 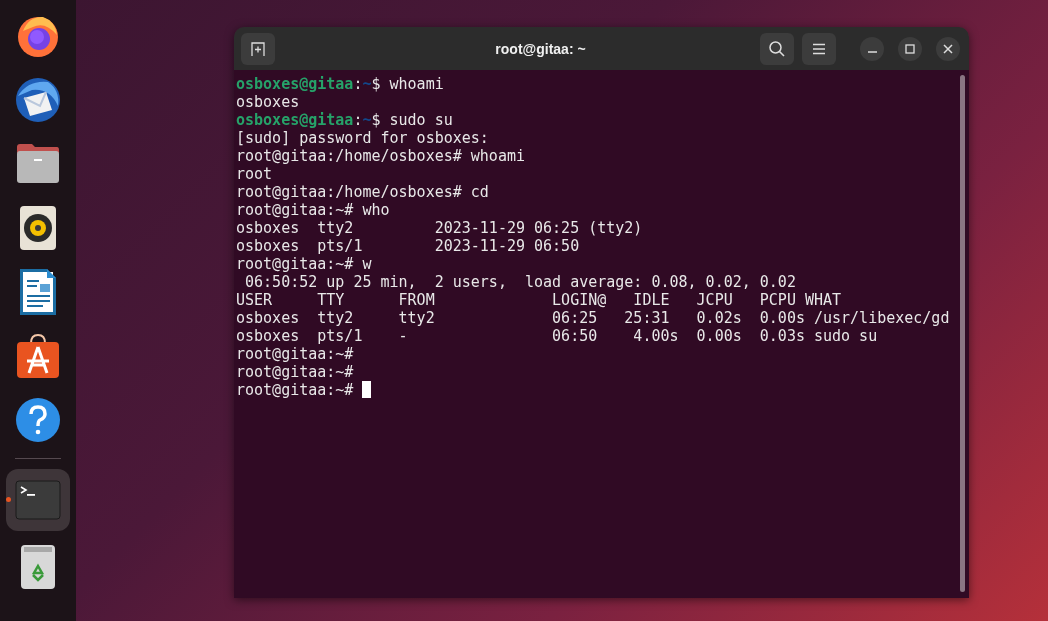 What do you see at coordinates (340, 84) in the screenshot?
I see `prompt-line: osboxes@gitaa:~$ whoami` at bounding box center [340, 84].